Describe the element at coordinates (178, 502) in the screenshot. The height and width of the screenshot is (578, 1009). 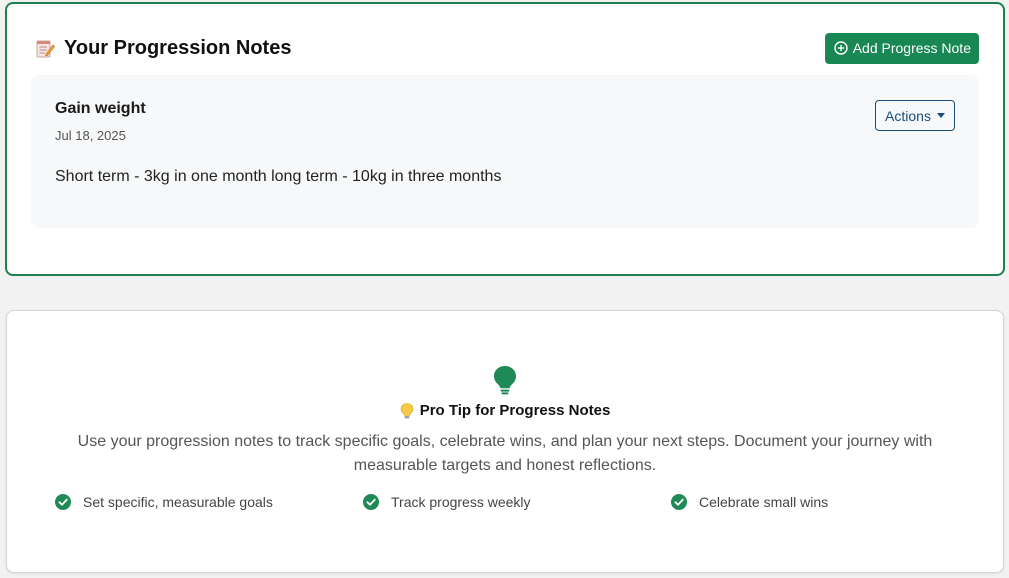
I see `tip-item-label: Set specific, measurable goals` at that location.